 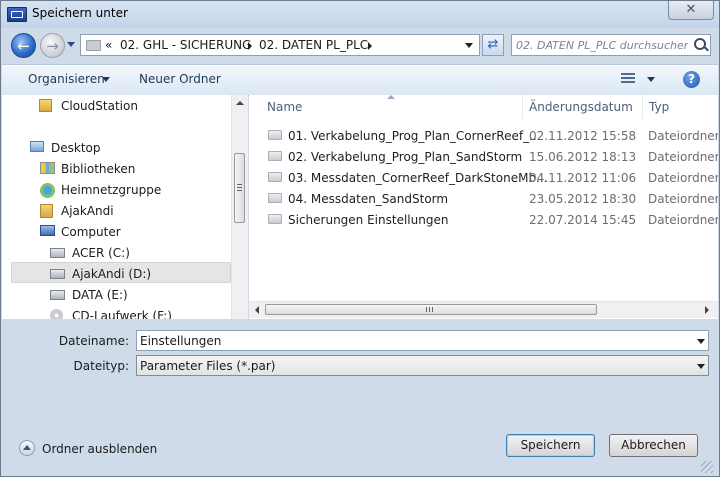 What do you see at coordinates (52, 45) in the screenshot?
I see `forward-arrow-icon: →` at bounding box center [52, 45].